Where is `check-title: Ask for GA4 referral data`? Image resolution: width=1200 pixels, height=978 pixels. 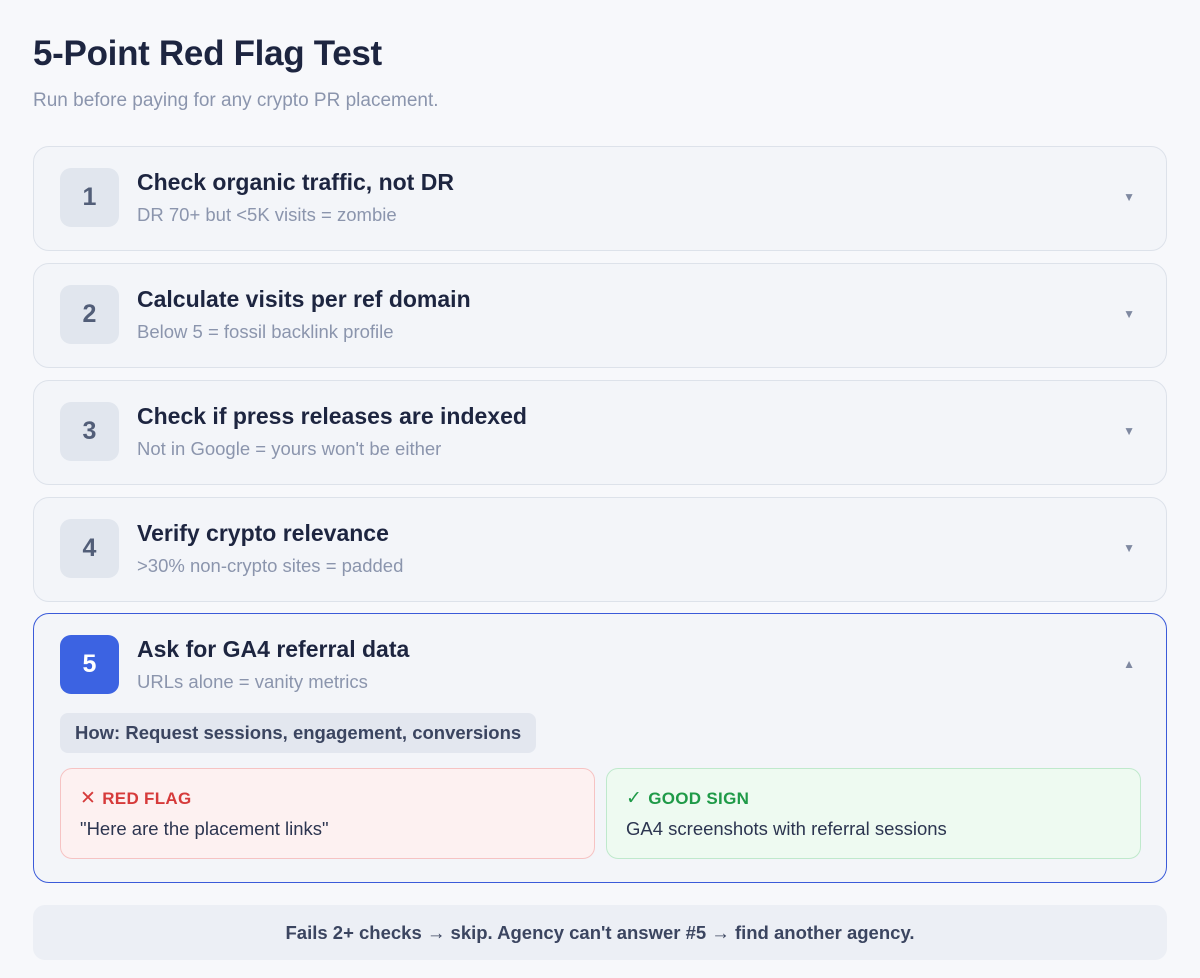 check-title: Ask for GA4 referral data is located at coordinates (273, 649).